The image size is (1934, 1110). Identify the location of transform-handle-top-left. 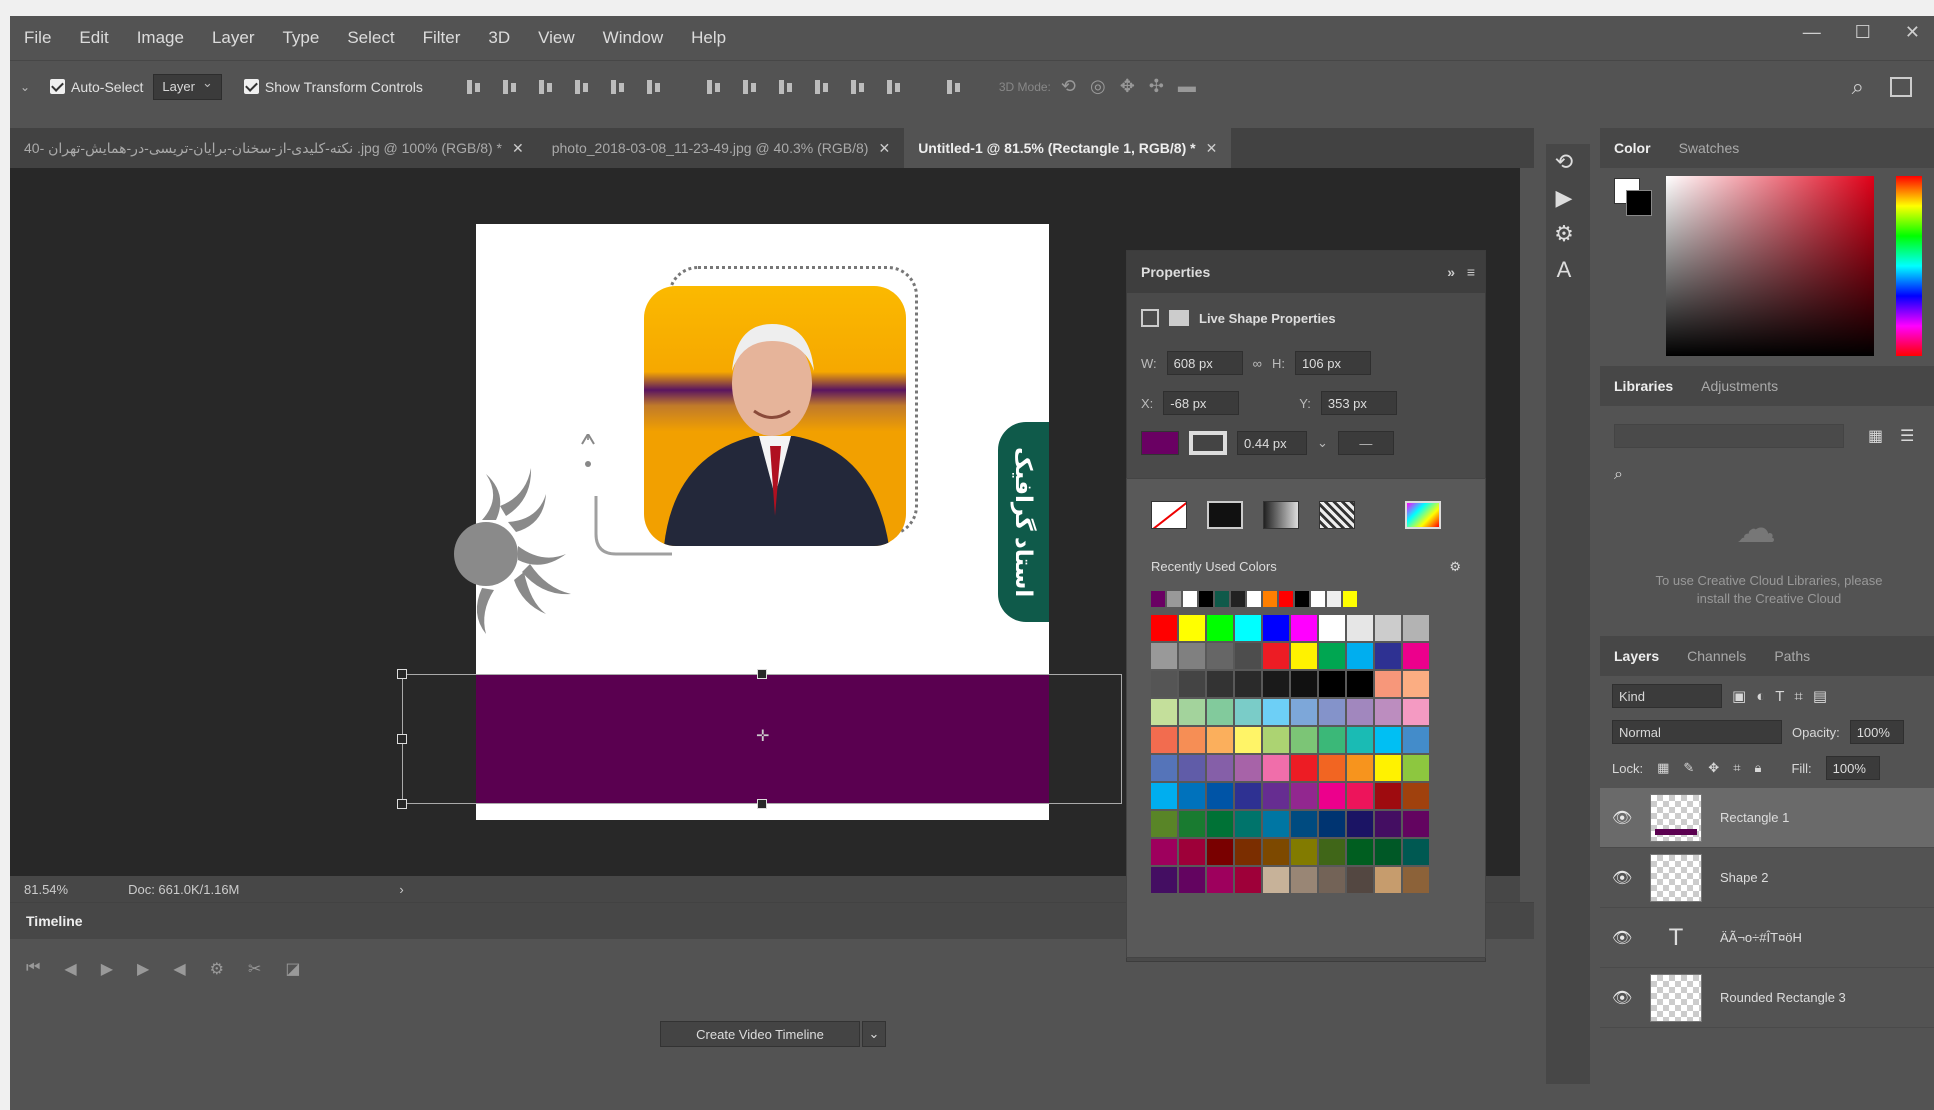
(402, 674).